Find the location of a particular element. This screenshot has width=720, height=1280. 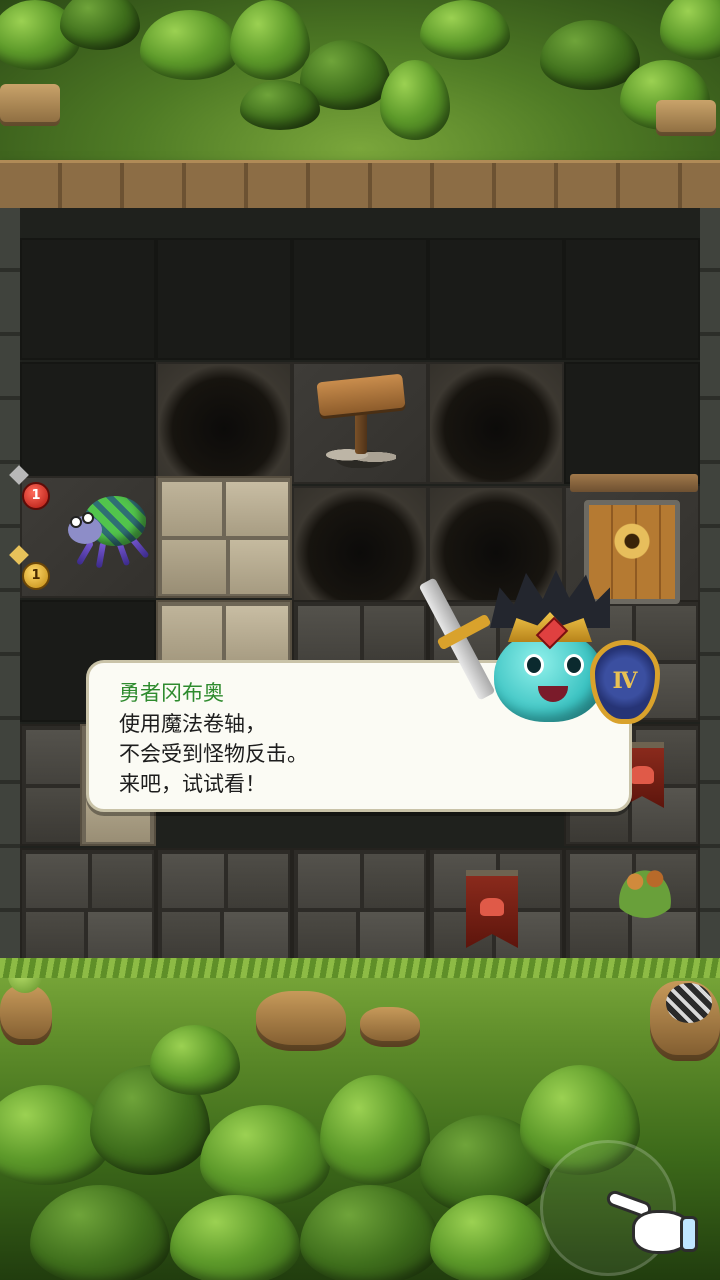

tutorial-hand-icon is located at coordinates (651, 1223).